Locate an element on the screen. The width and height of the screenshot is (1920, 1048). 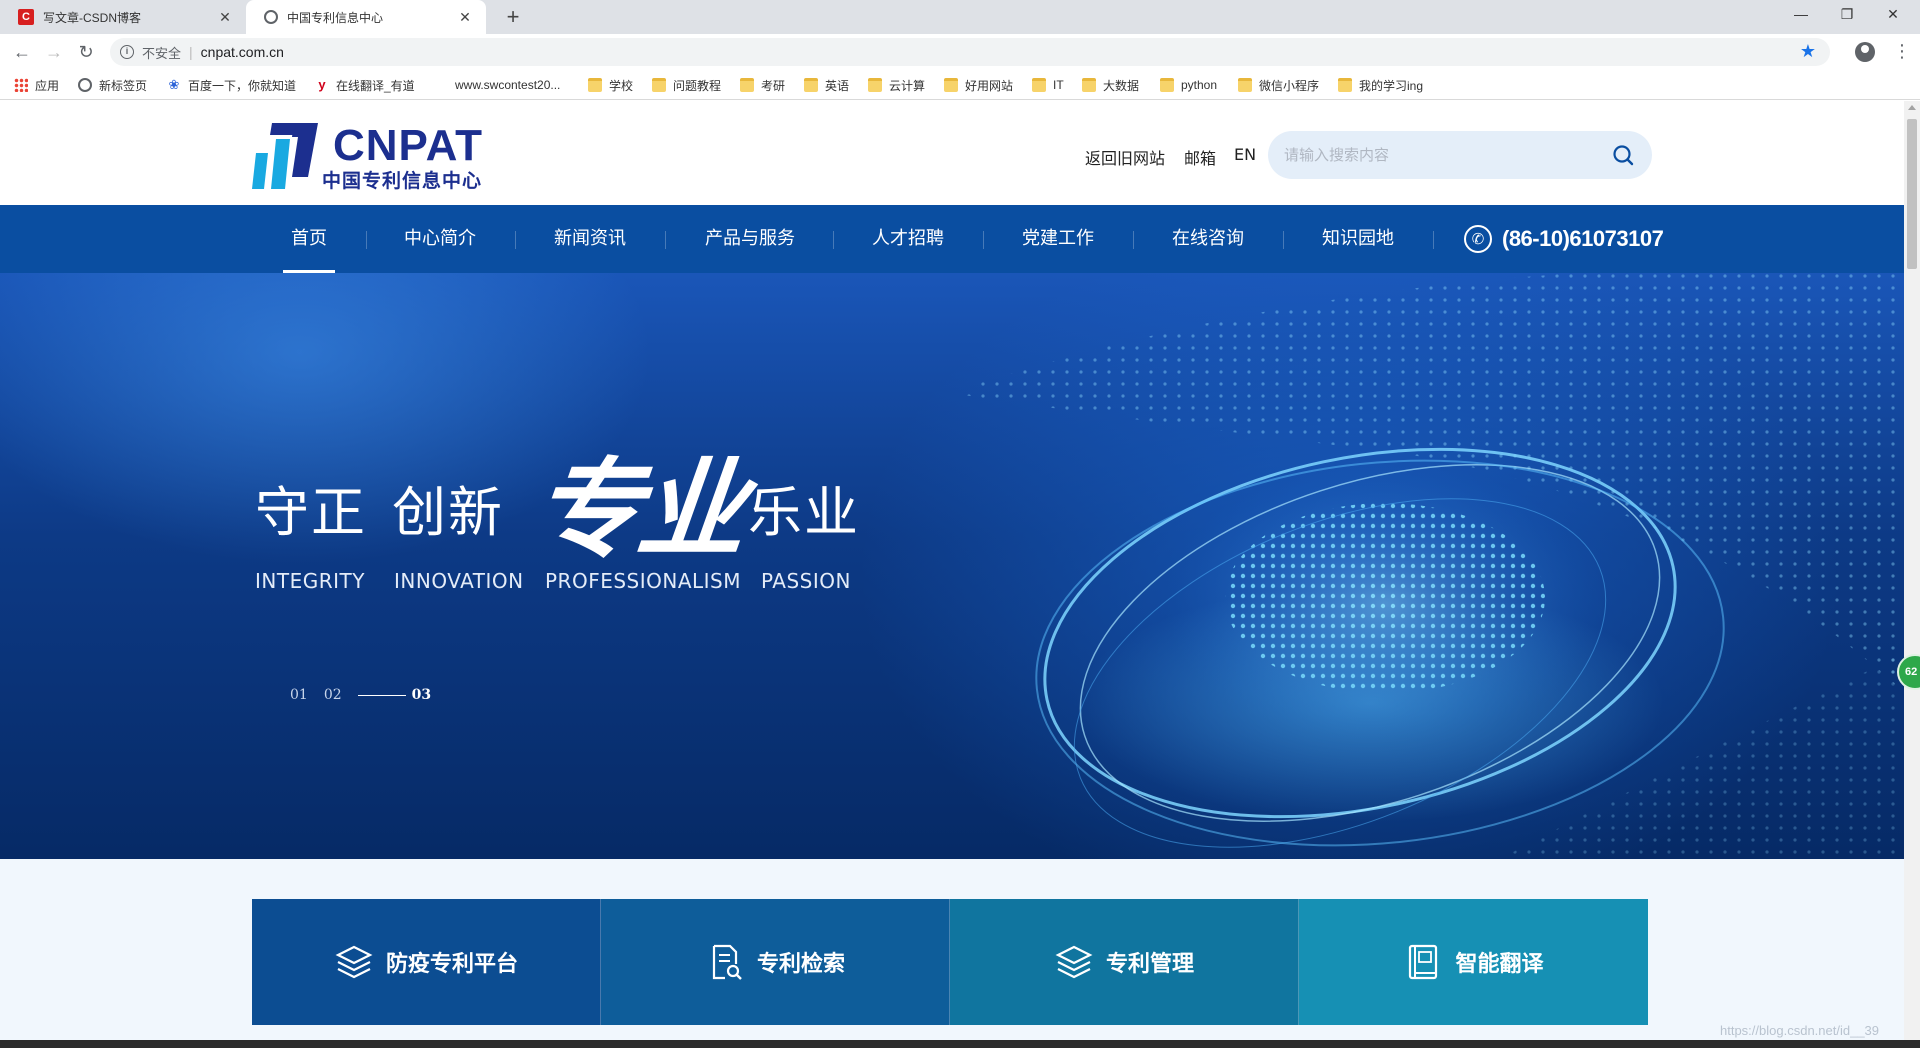
quick-link-patent-search: 专利检索 is located at coordinates (775, 962).